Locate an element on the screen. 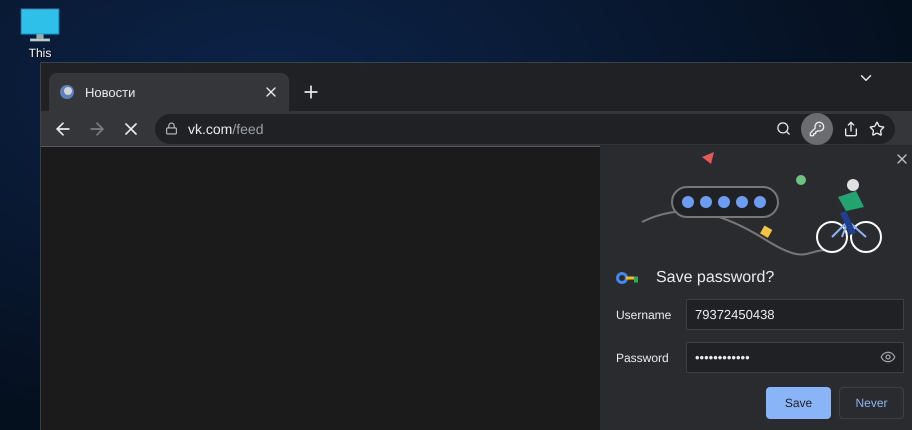  eye-icon is located at coordinates (888, 357).